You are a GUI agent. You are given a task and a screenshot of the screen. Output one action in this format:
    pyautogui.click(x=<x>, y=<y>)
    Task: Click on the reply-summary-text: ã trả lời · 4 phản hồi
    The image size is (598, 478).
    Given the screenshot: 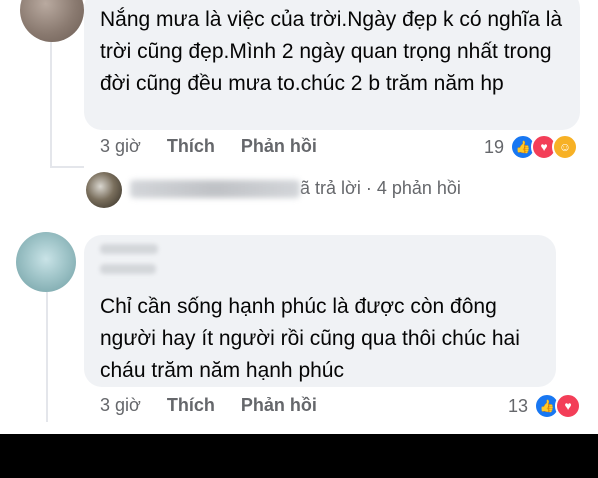 What is the action you would take?
    pyautogui.click(x=380, y=188)
    